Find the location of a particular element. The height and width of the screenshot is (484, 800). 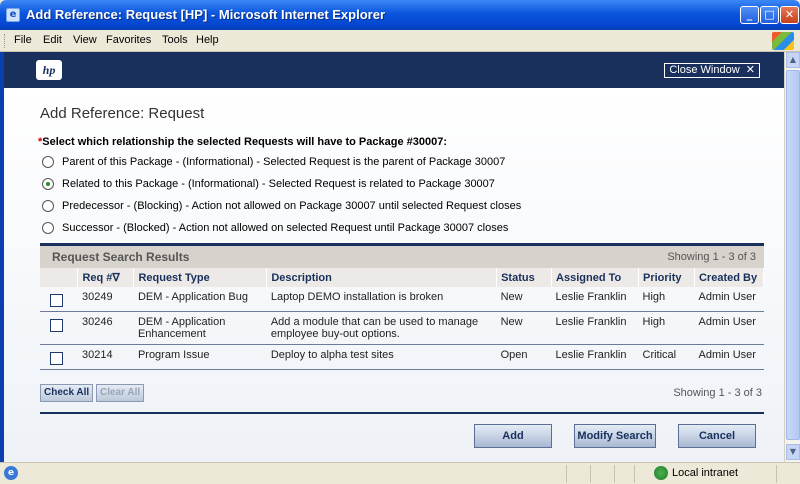

menu-tools: Tools is located at coordinates (175, 40).